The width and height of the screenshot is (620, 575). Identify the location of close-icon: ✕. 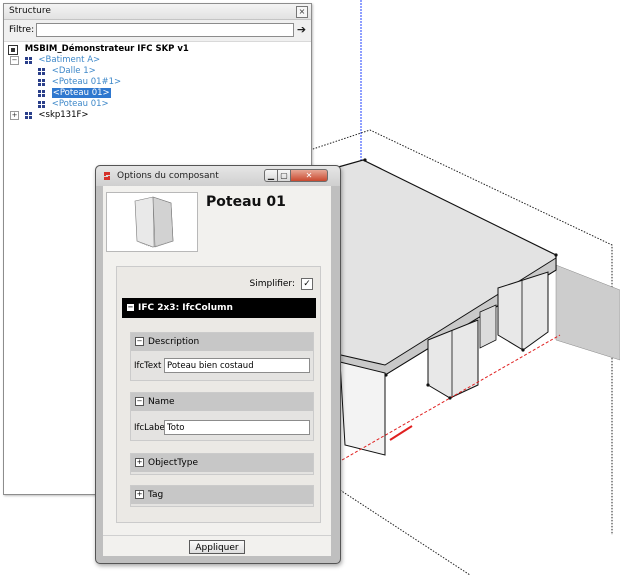
(309, 175).